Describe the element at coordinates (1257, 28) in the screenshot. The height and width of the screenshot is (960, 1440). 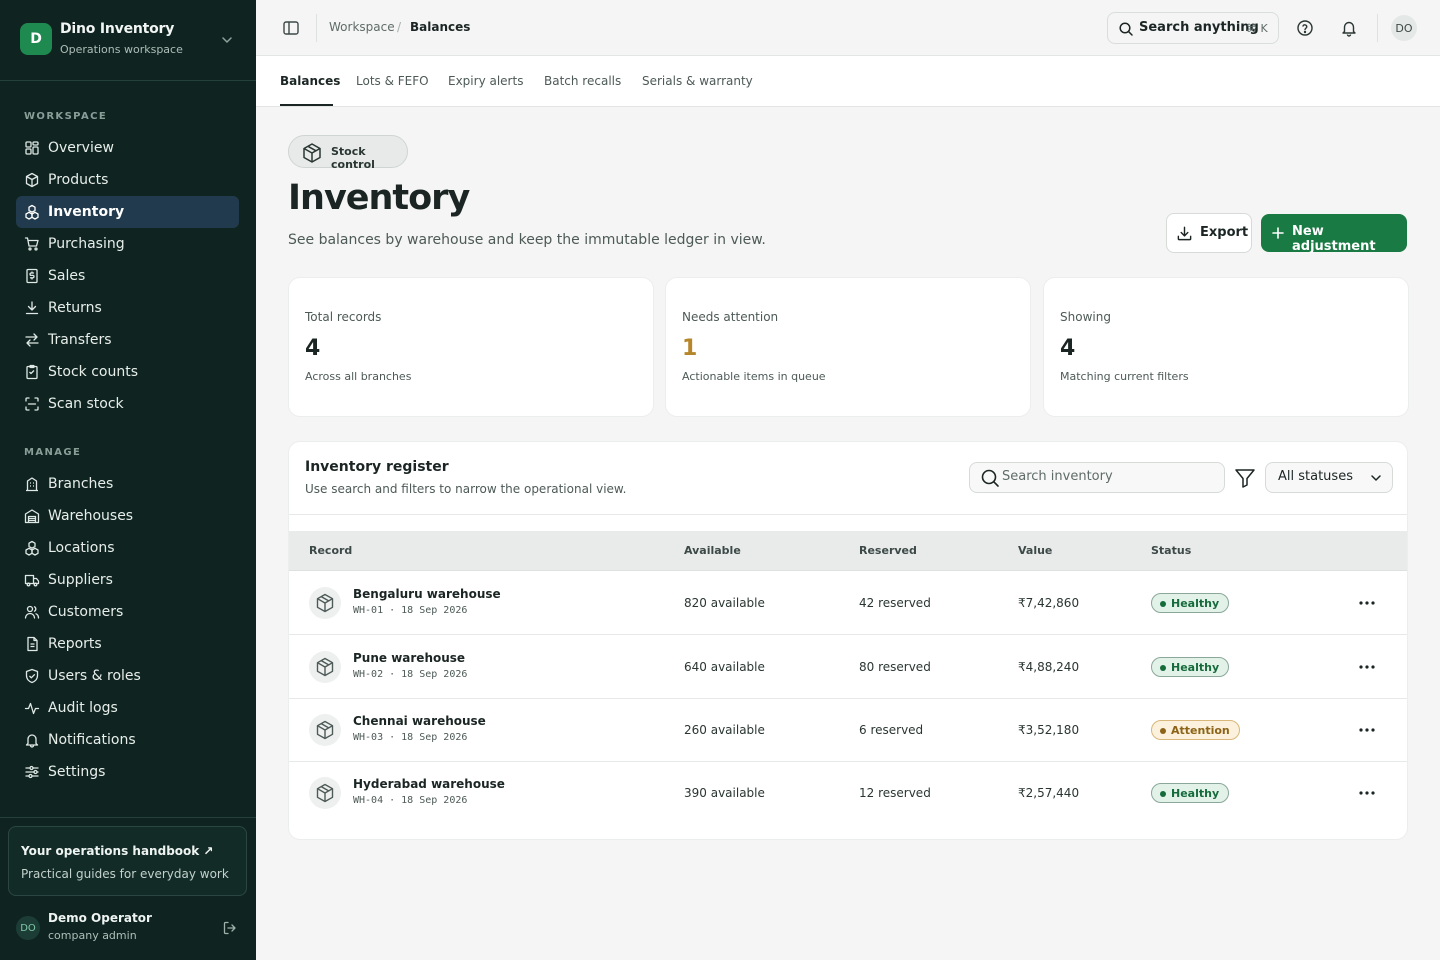
I see `keyboard-shortcut: ⌘ K` at that location.